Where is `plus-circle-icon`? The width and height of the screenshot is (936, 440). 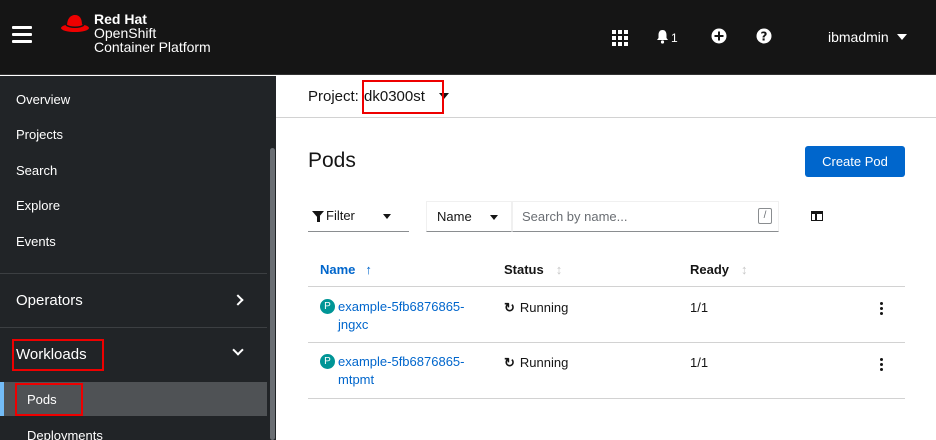
plus-circle-icon is located at coordinates (719, 36).